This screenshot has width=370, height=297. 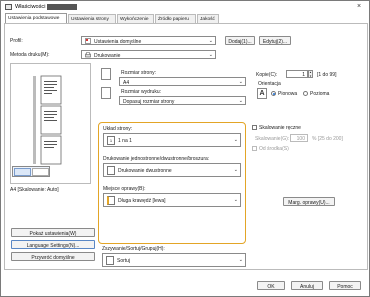 What do you see at coordinates (111, 170) in the screenshot?
I see `duplex-icon` at bounding box center [111, 170].